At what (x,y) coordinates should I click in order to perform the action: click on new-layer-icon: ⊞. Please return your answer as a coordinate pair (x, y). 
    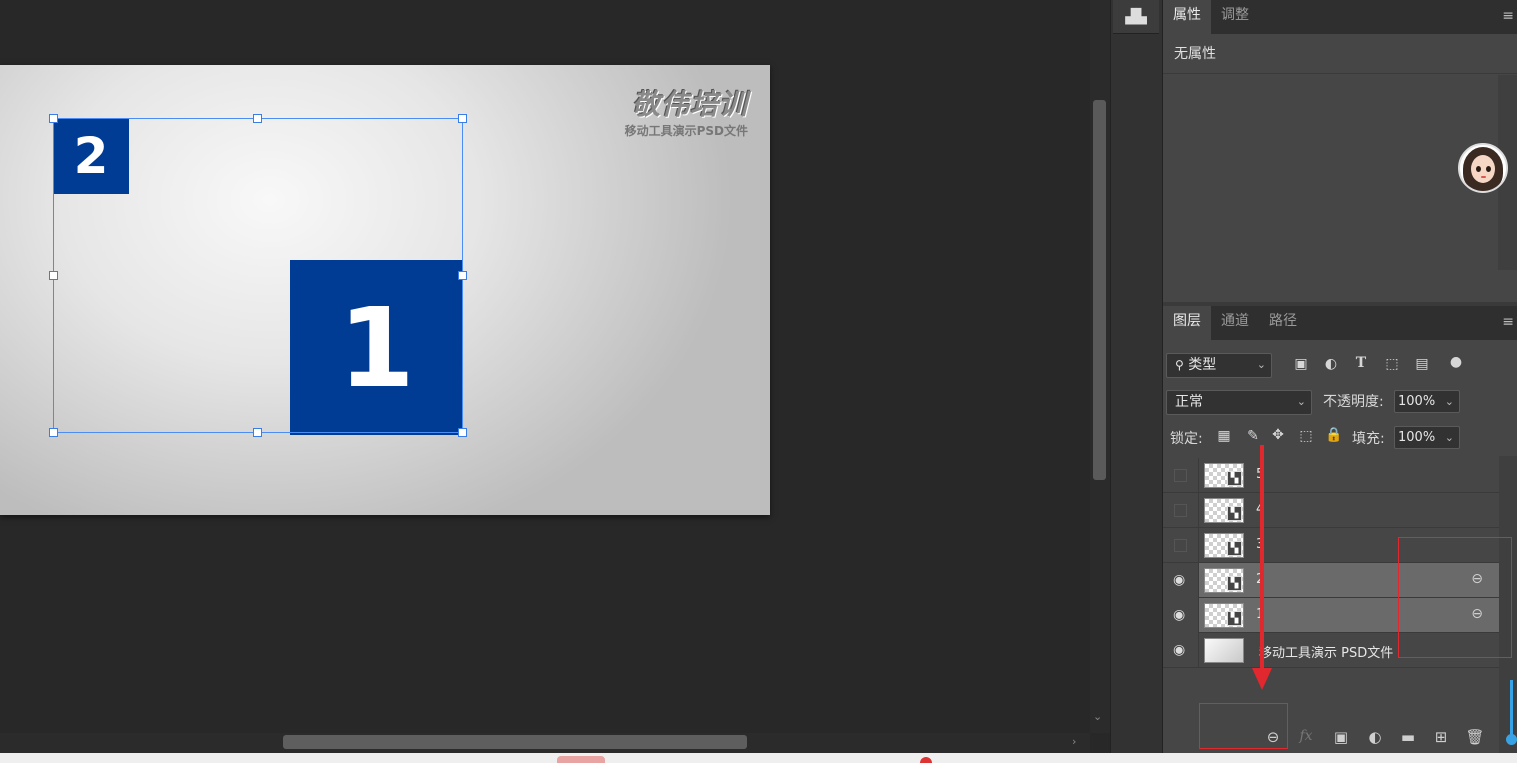
    Looking at the image, I should click on (1441, 737).